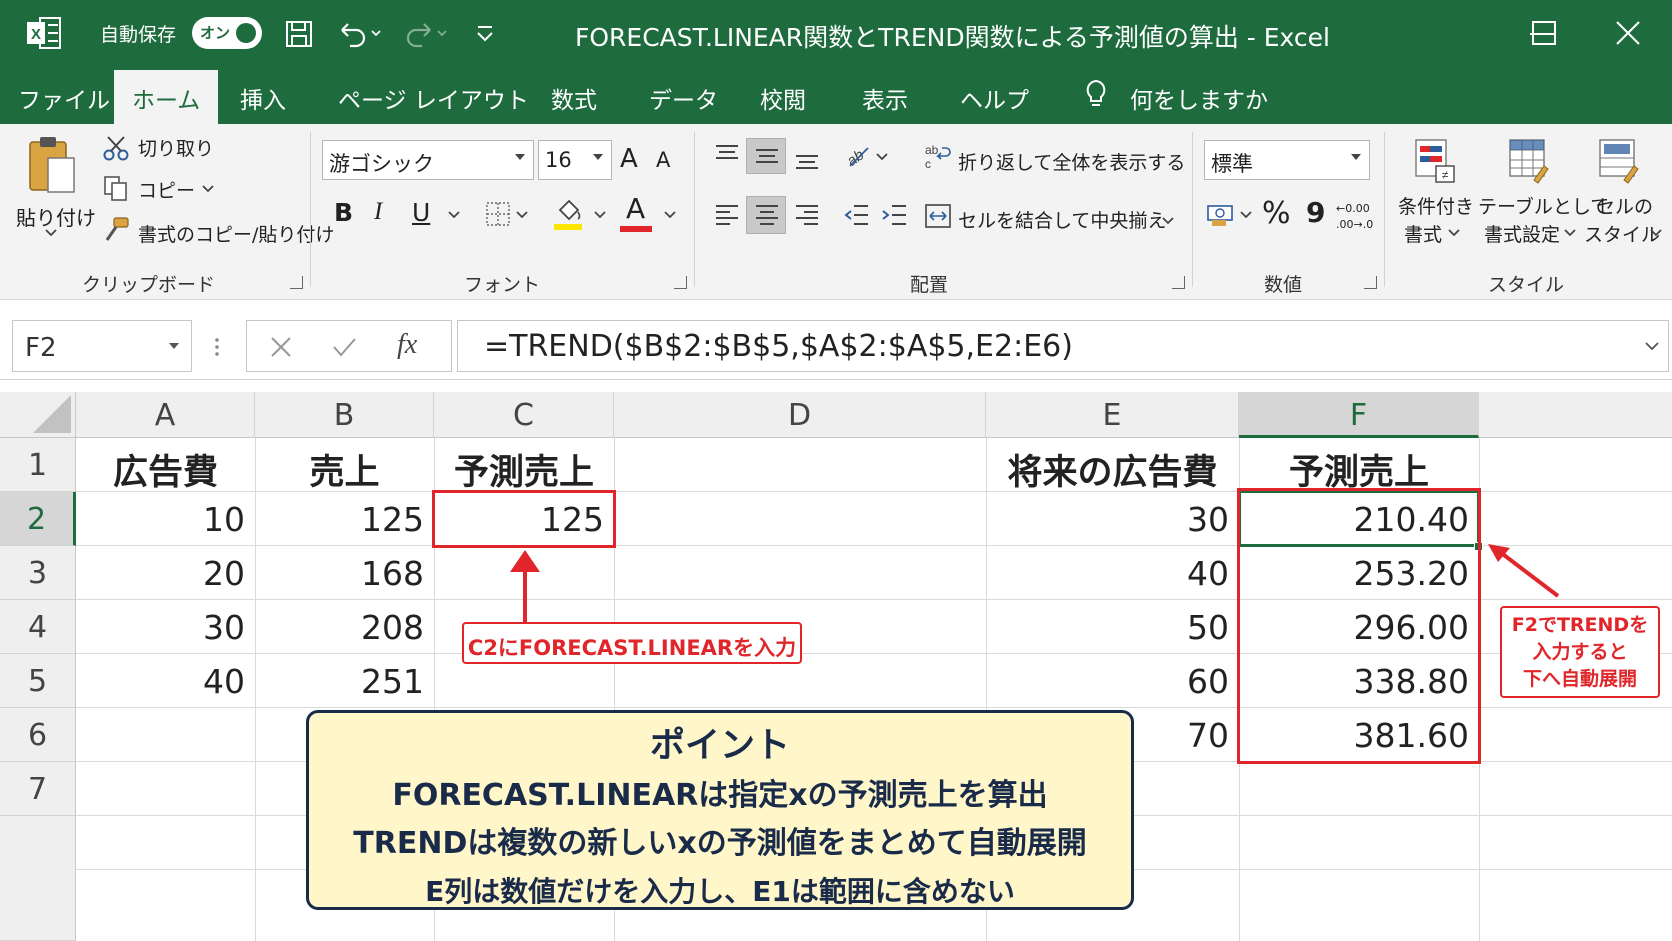 This screenshot has width=1672, height=941. Describe the element at coordinates (52, 166) in the screenshot. I see `paste-icon` at that location.